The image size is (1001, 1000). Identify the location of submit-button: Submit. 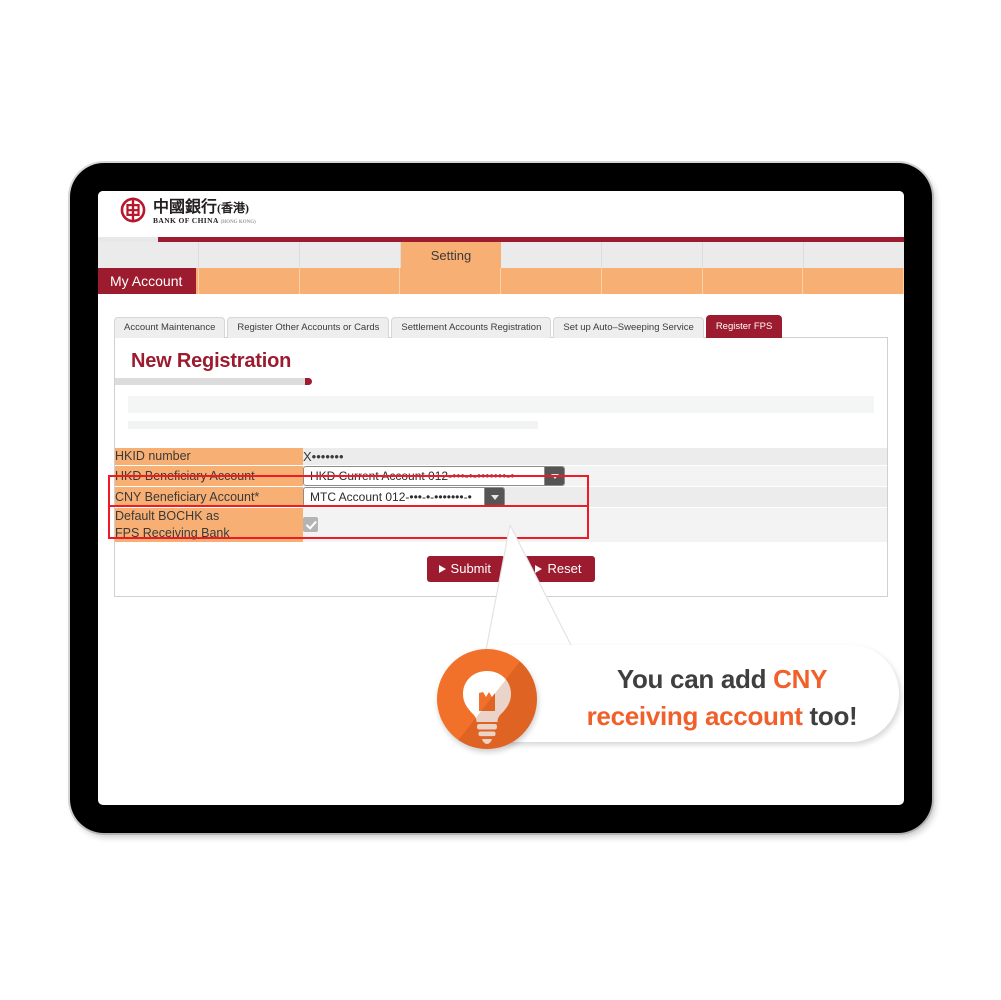
(466, 569).